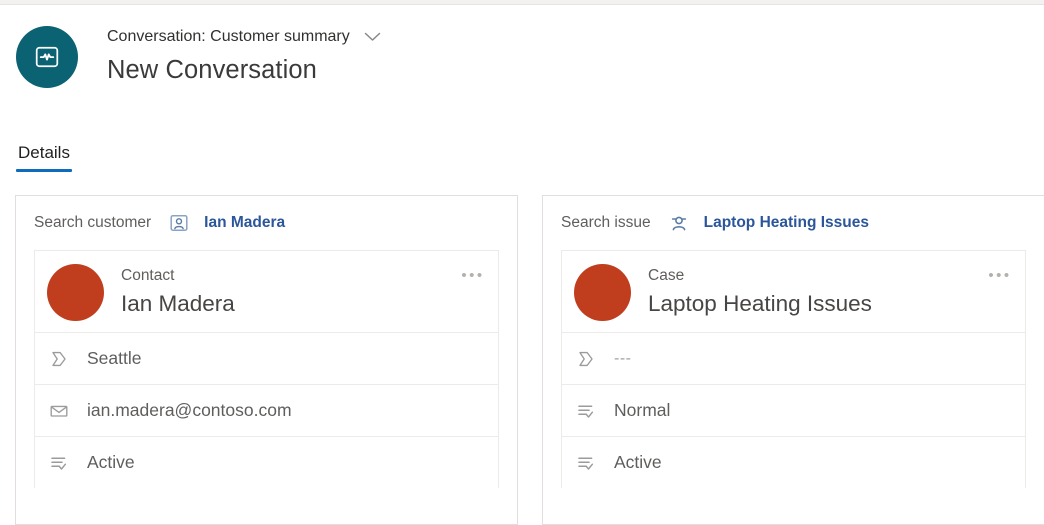  I want to click on contact-attribute-row-address: Seattle, so click(266, 358).